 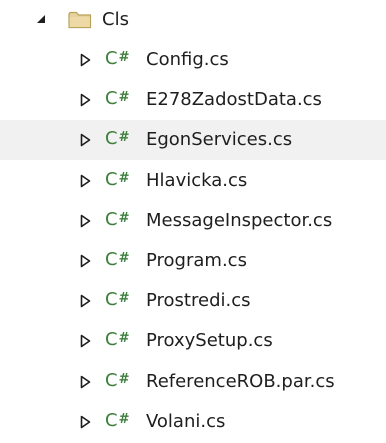 I want to click on tree-file-item-8: C # ReferenceROB.par.cs, so click(x=193, y=382).